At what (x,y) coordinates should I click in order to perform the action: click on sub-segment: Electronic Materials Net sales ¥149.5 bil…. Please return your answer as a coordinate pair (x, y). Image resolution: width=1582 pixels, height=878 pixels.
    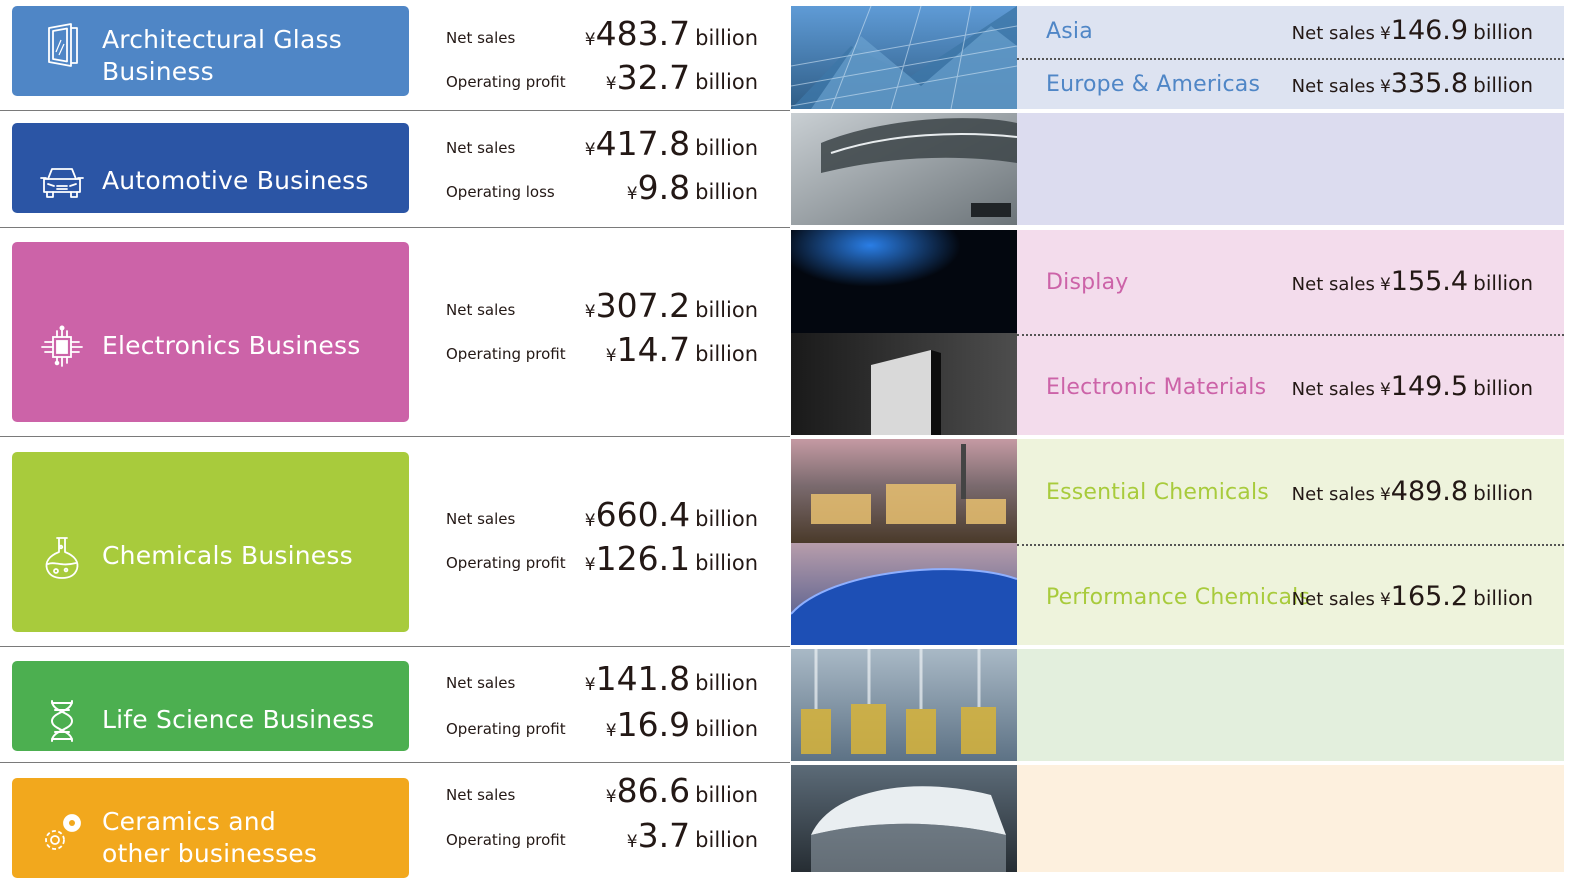
    Looking at the image, I should click on (1290, 389).